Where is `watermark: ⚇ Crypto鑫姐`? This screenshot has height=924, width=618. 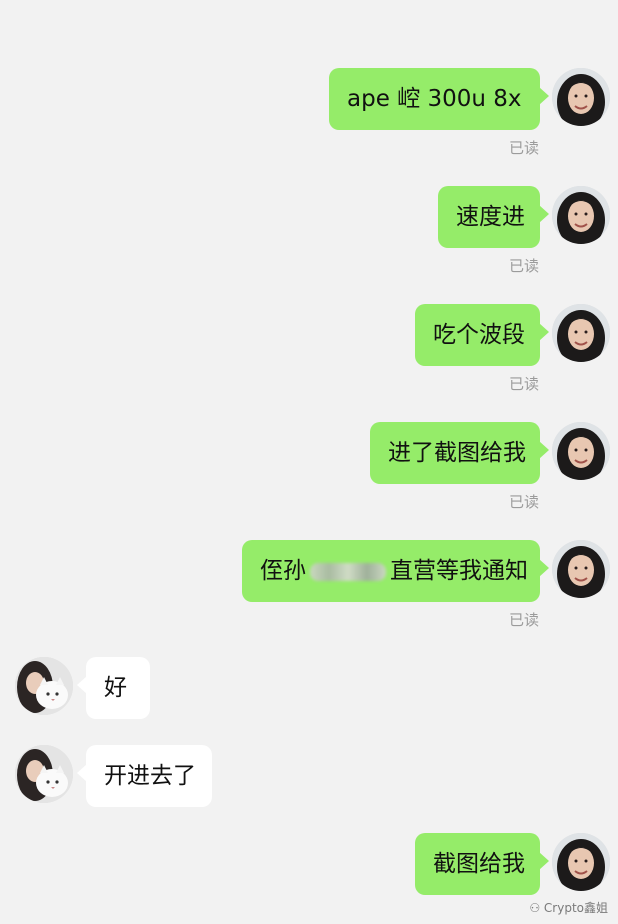
watermark: ⚇ Crypto鑫姐 is located at coordinates (568, 907).